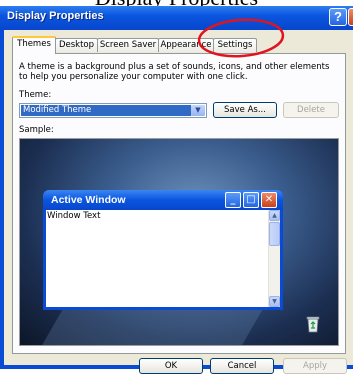  I want to click on help-icon: ?, so click(338, 17).